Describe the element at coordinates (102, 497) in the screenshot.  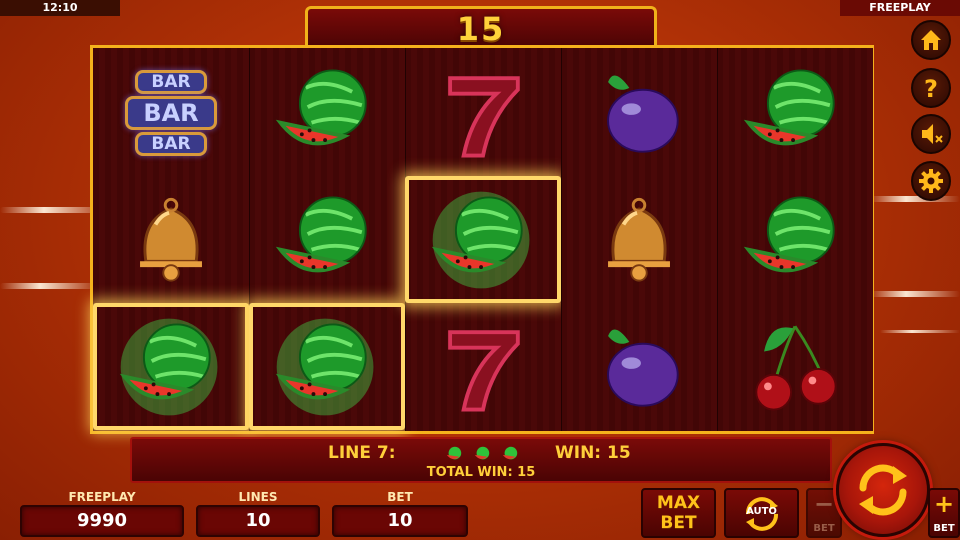
I see `credit-label: FREEPLAY` at that location.